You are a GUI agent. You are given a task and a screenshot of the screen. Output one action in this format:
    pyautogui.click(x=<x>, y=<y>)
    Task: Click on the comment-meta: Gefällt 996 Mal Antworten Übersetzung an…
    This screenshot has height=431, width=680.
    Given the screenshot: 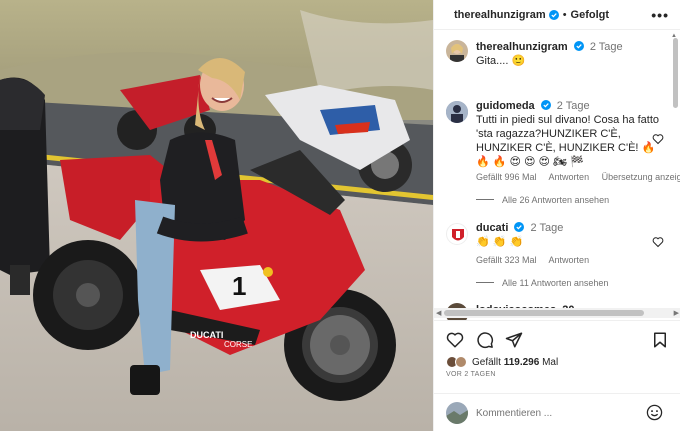 What is the action you would take?
    pyautogui.click(x=578, y=177)
    